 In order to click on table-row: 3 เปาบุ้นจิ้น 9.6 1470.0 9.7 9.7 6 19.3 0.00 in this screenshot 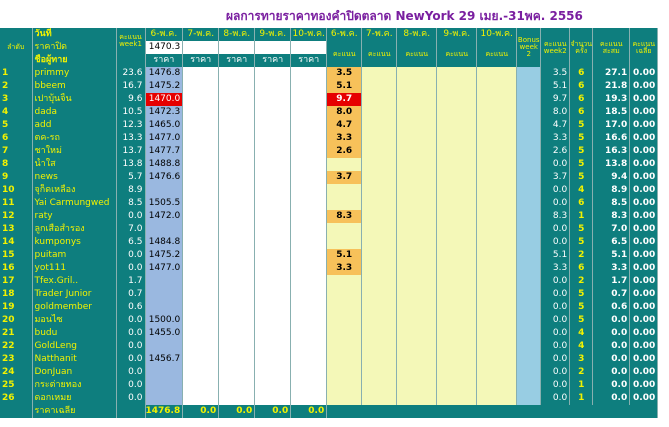, I will do `click(329, 99)`.